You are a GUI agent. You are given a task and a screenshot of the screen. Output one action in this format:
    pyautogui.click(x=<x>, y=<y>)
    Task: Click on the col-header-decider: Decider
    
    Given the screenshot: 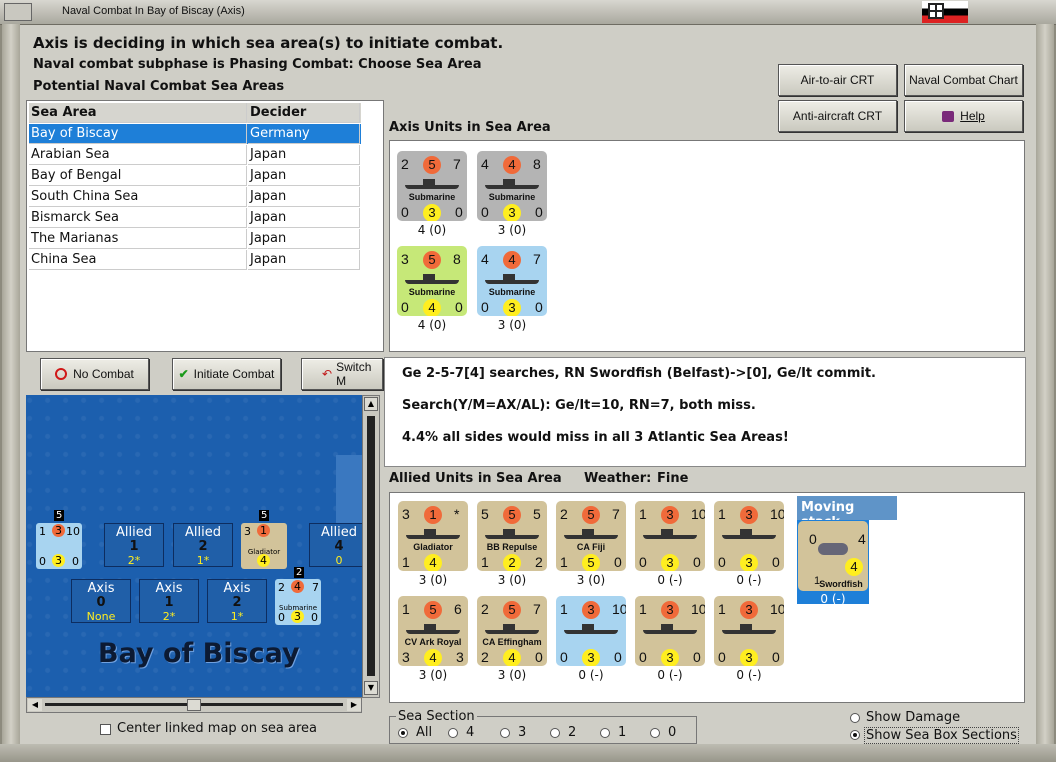 What is the action you would take?
    pyautogui.click(x=304, y=113)
    